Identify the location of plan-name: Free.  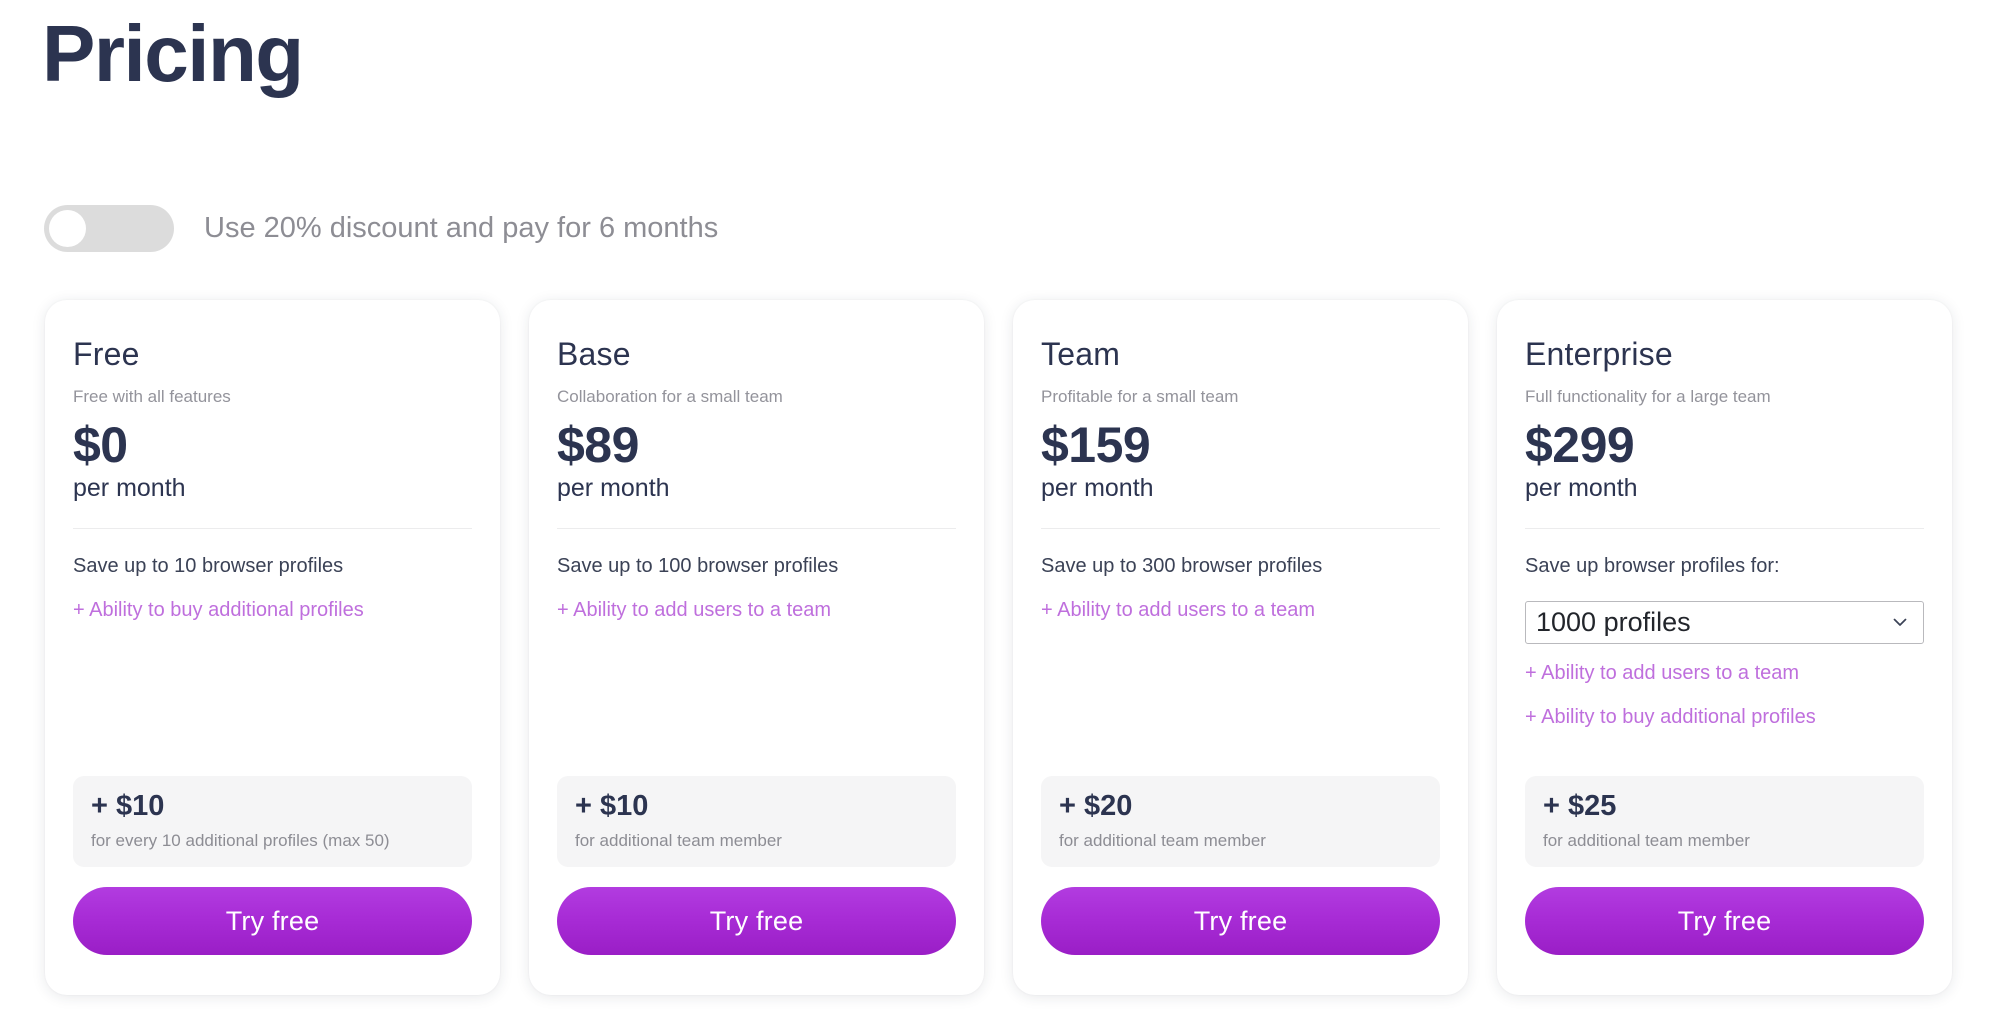
(106, 354).